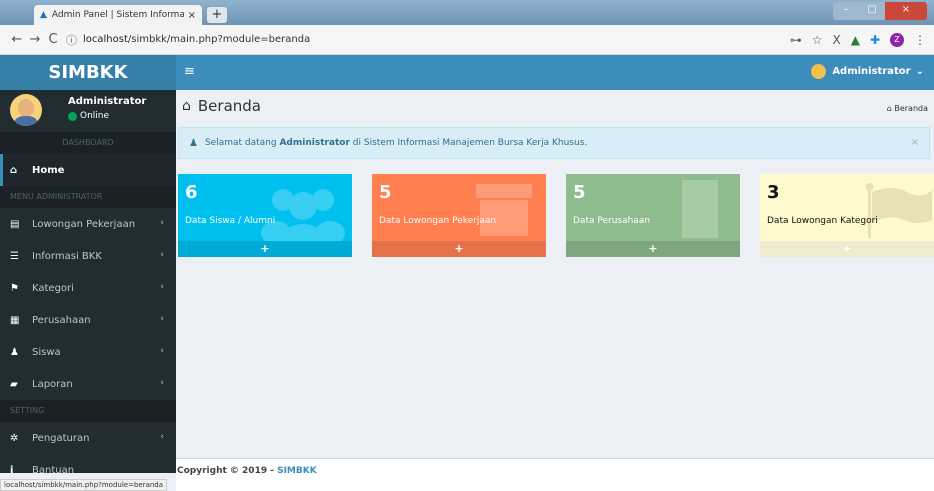 This screenshot has width=934, height=491. I want to click on page-title: ⌂ Beranda, so click(221, 106).